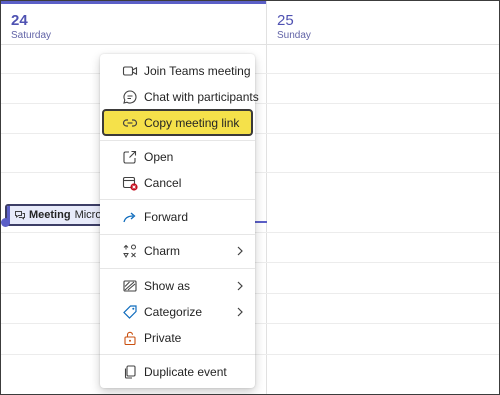  I want to click on event-title: Meeting, so click(50, 215).